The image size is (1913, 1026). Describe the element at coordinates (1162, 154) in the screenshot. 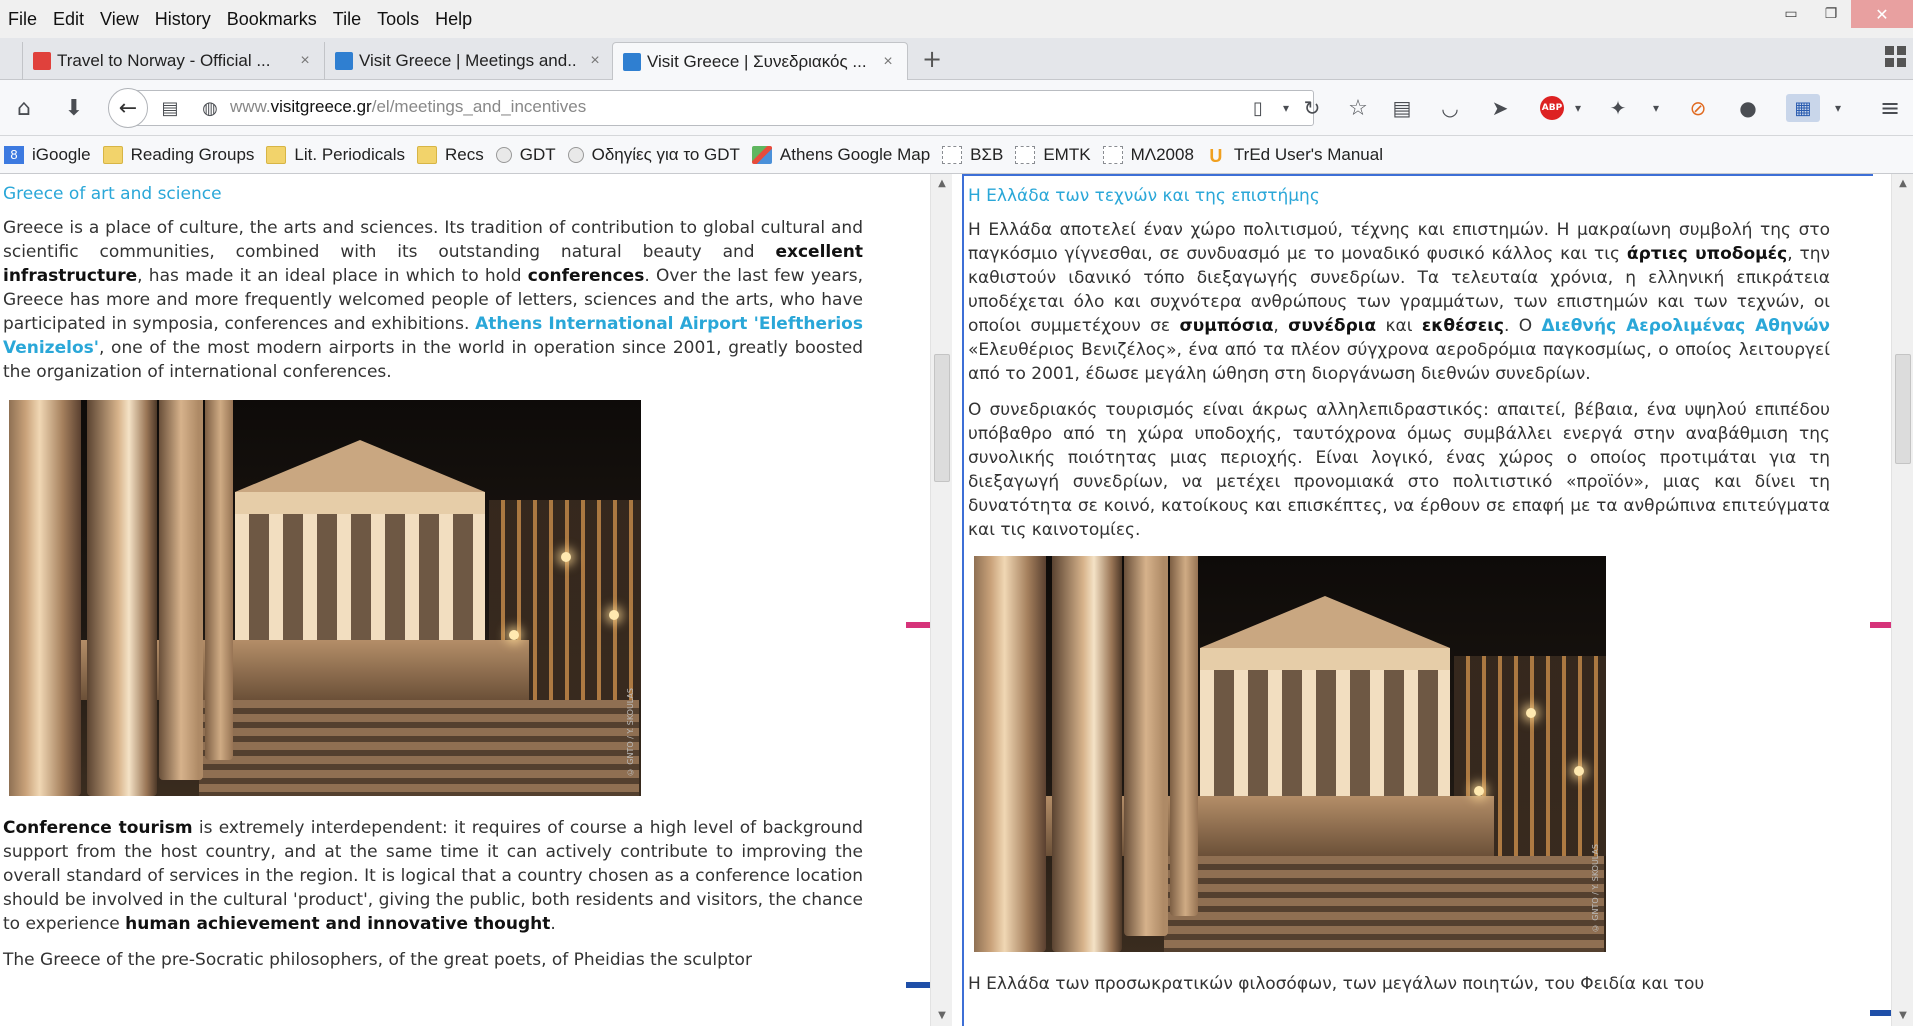

I see `bookmark-label: ΜΛ2008` at that location.